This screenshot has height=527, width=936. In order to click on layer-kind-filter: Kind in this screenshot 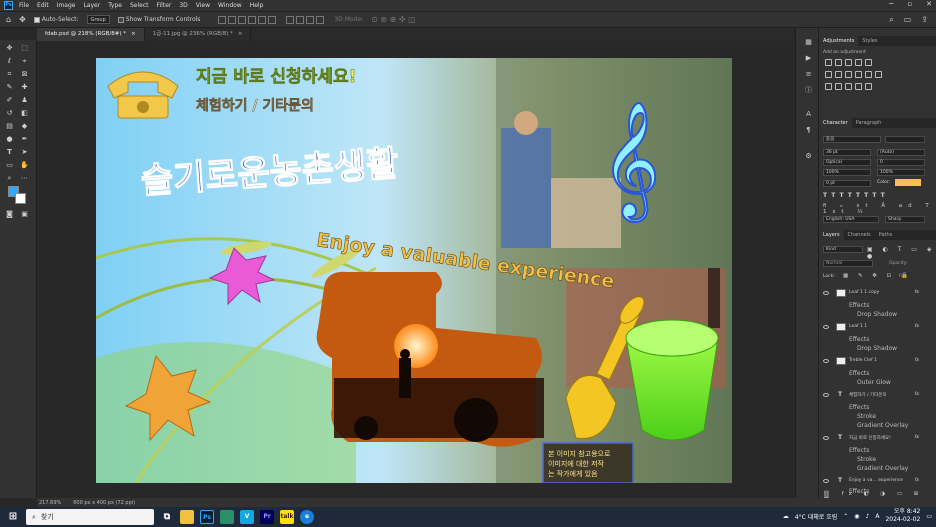, I will do `click(843, 249)`.